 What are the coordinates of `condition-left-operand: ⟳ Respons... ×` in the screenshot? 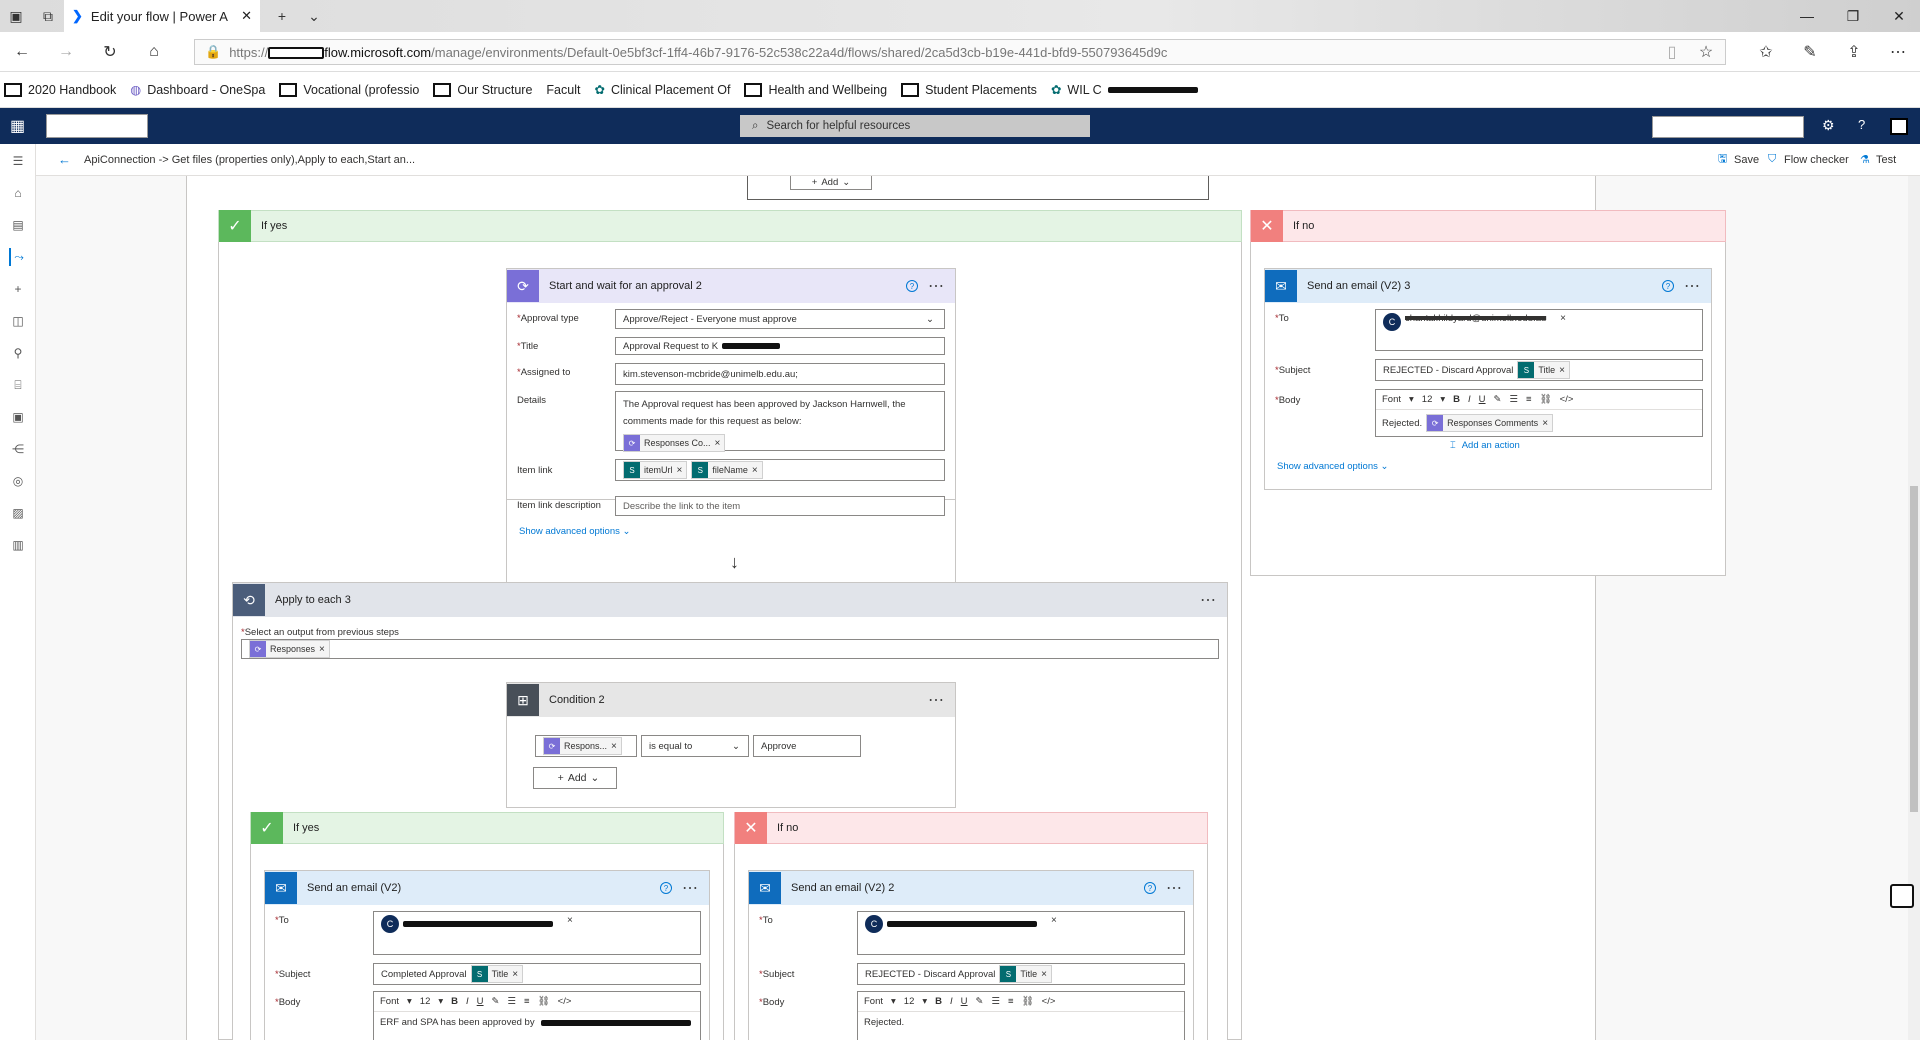 It's located at (586, 746).